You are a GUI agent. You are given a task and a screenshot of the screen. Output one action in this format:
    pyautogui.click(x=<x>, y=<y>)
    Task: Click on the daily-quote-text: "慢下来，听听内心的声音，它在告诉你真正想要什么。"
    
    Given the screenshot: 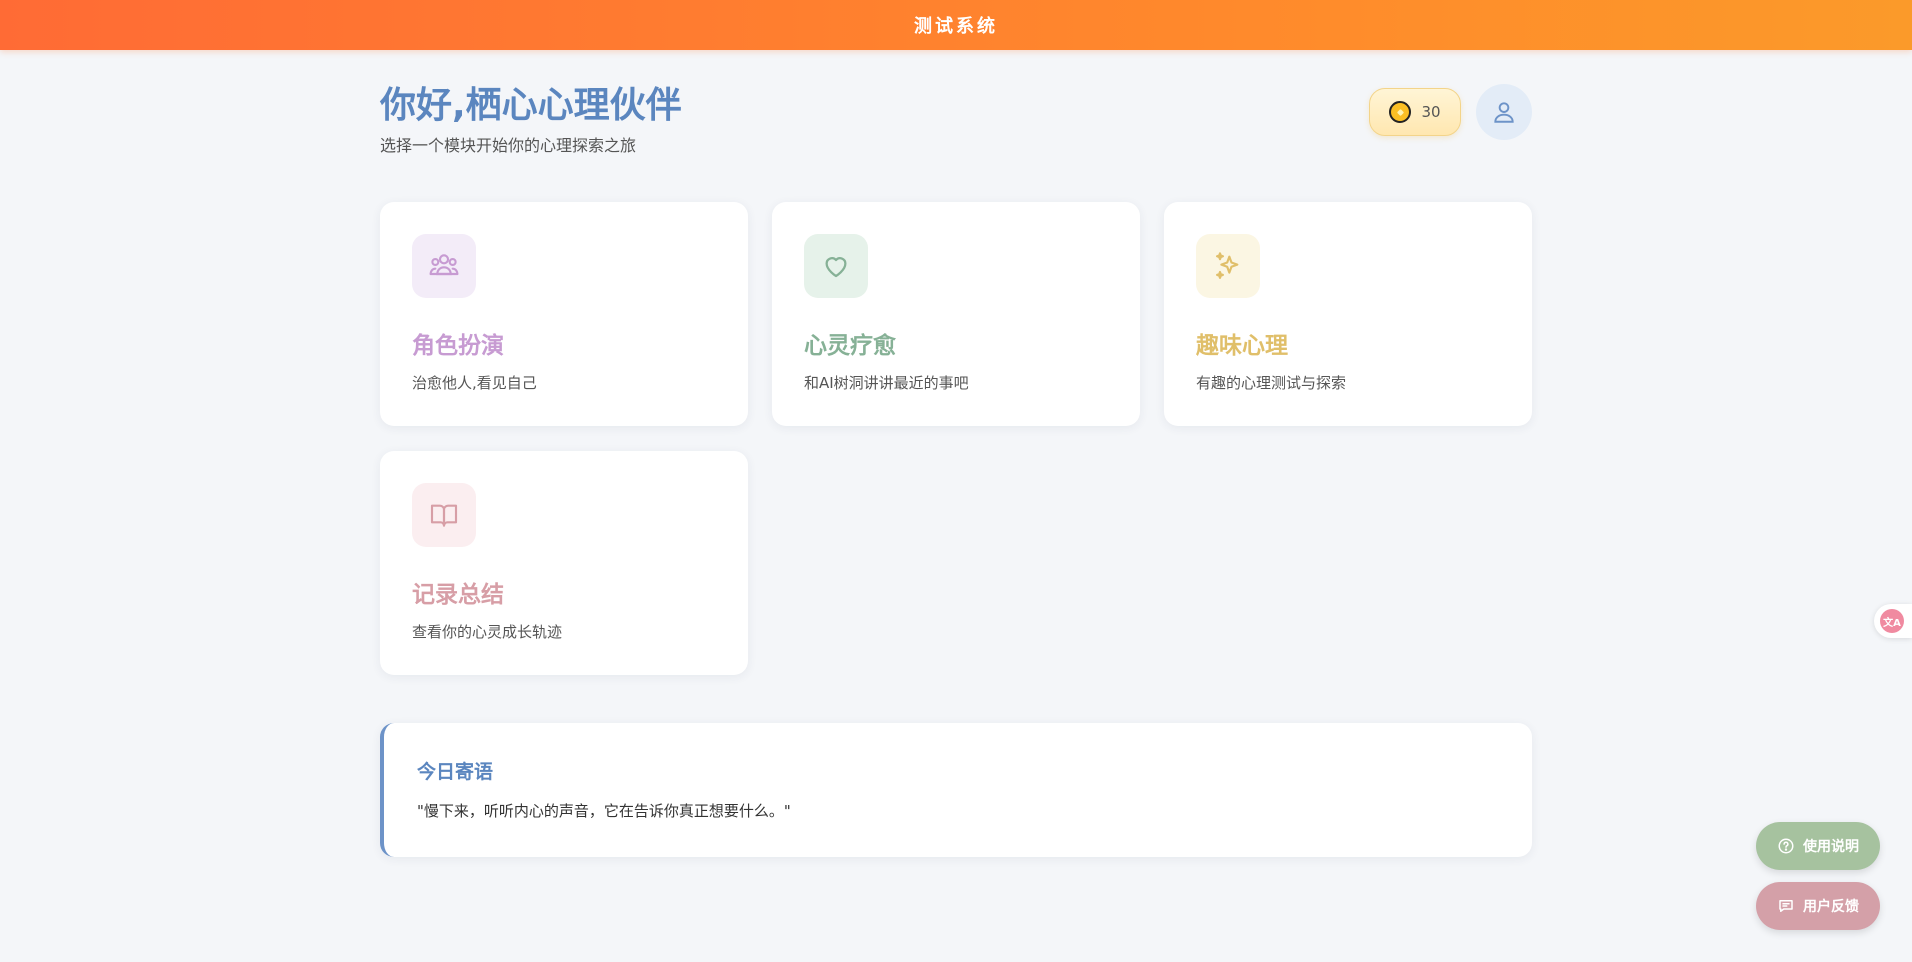 What is the action you would take?
    pyautogui.click(x=604, y=811)
    